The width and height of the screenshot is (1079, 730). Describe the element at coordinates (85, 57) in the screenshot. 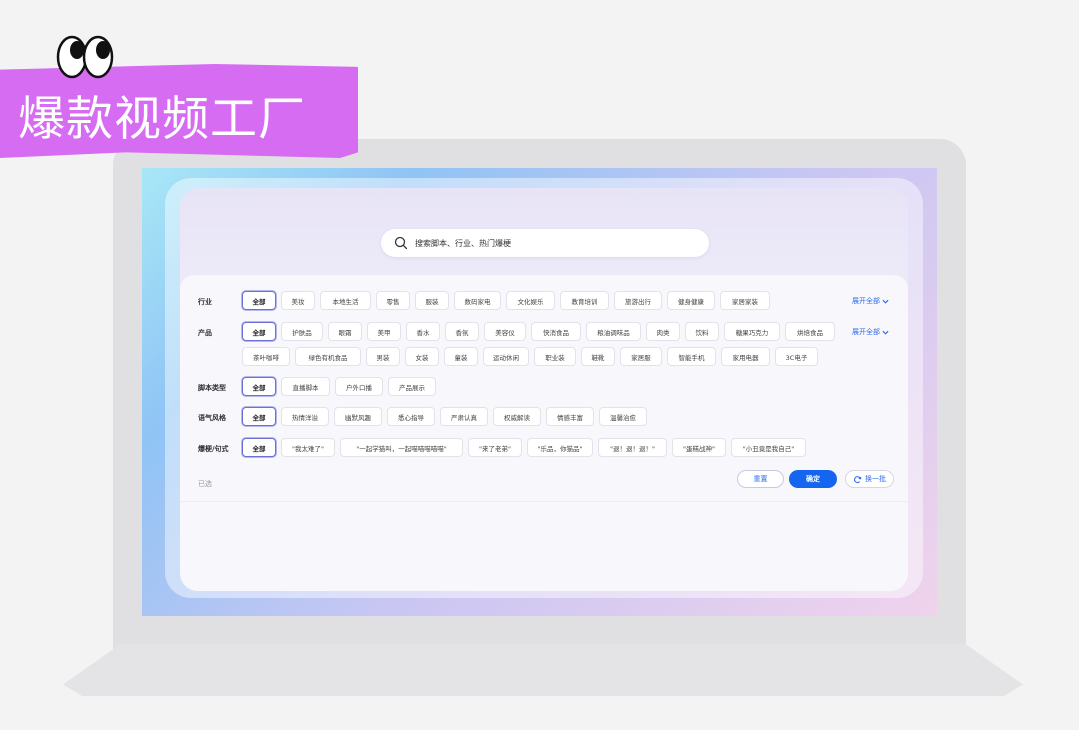

I see `cartoon-eyes-icon` at that location.